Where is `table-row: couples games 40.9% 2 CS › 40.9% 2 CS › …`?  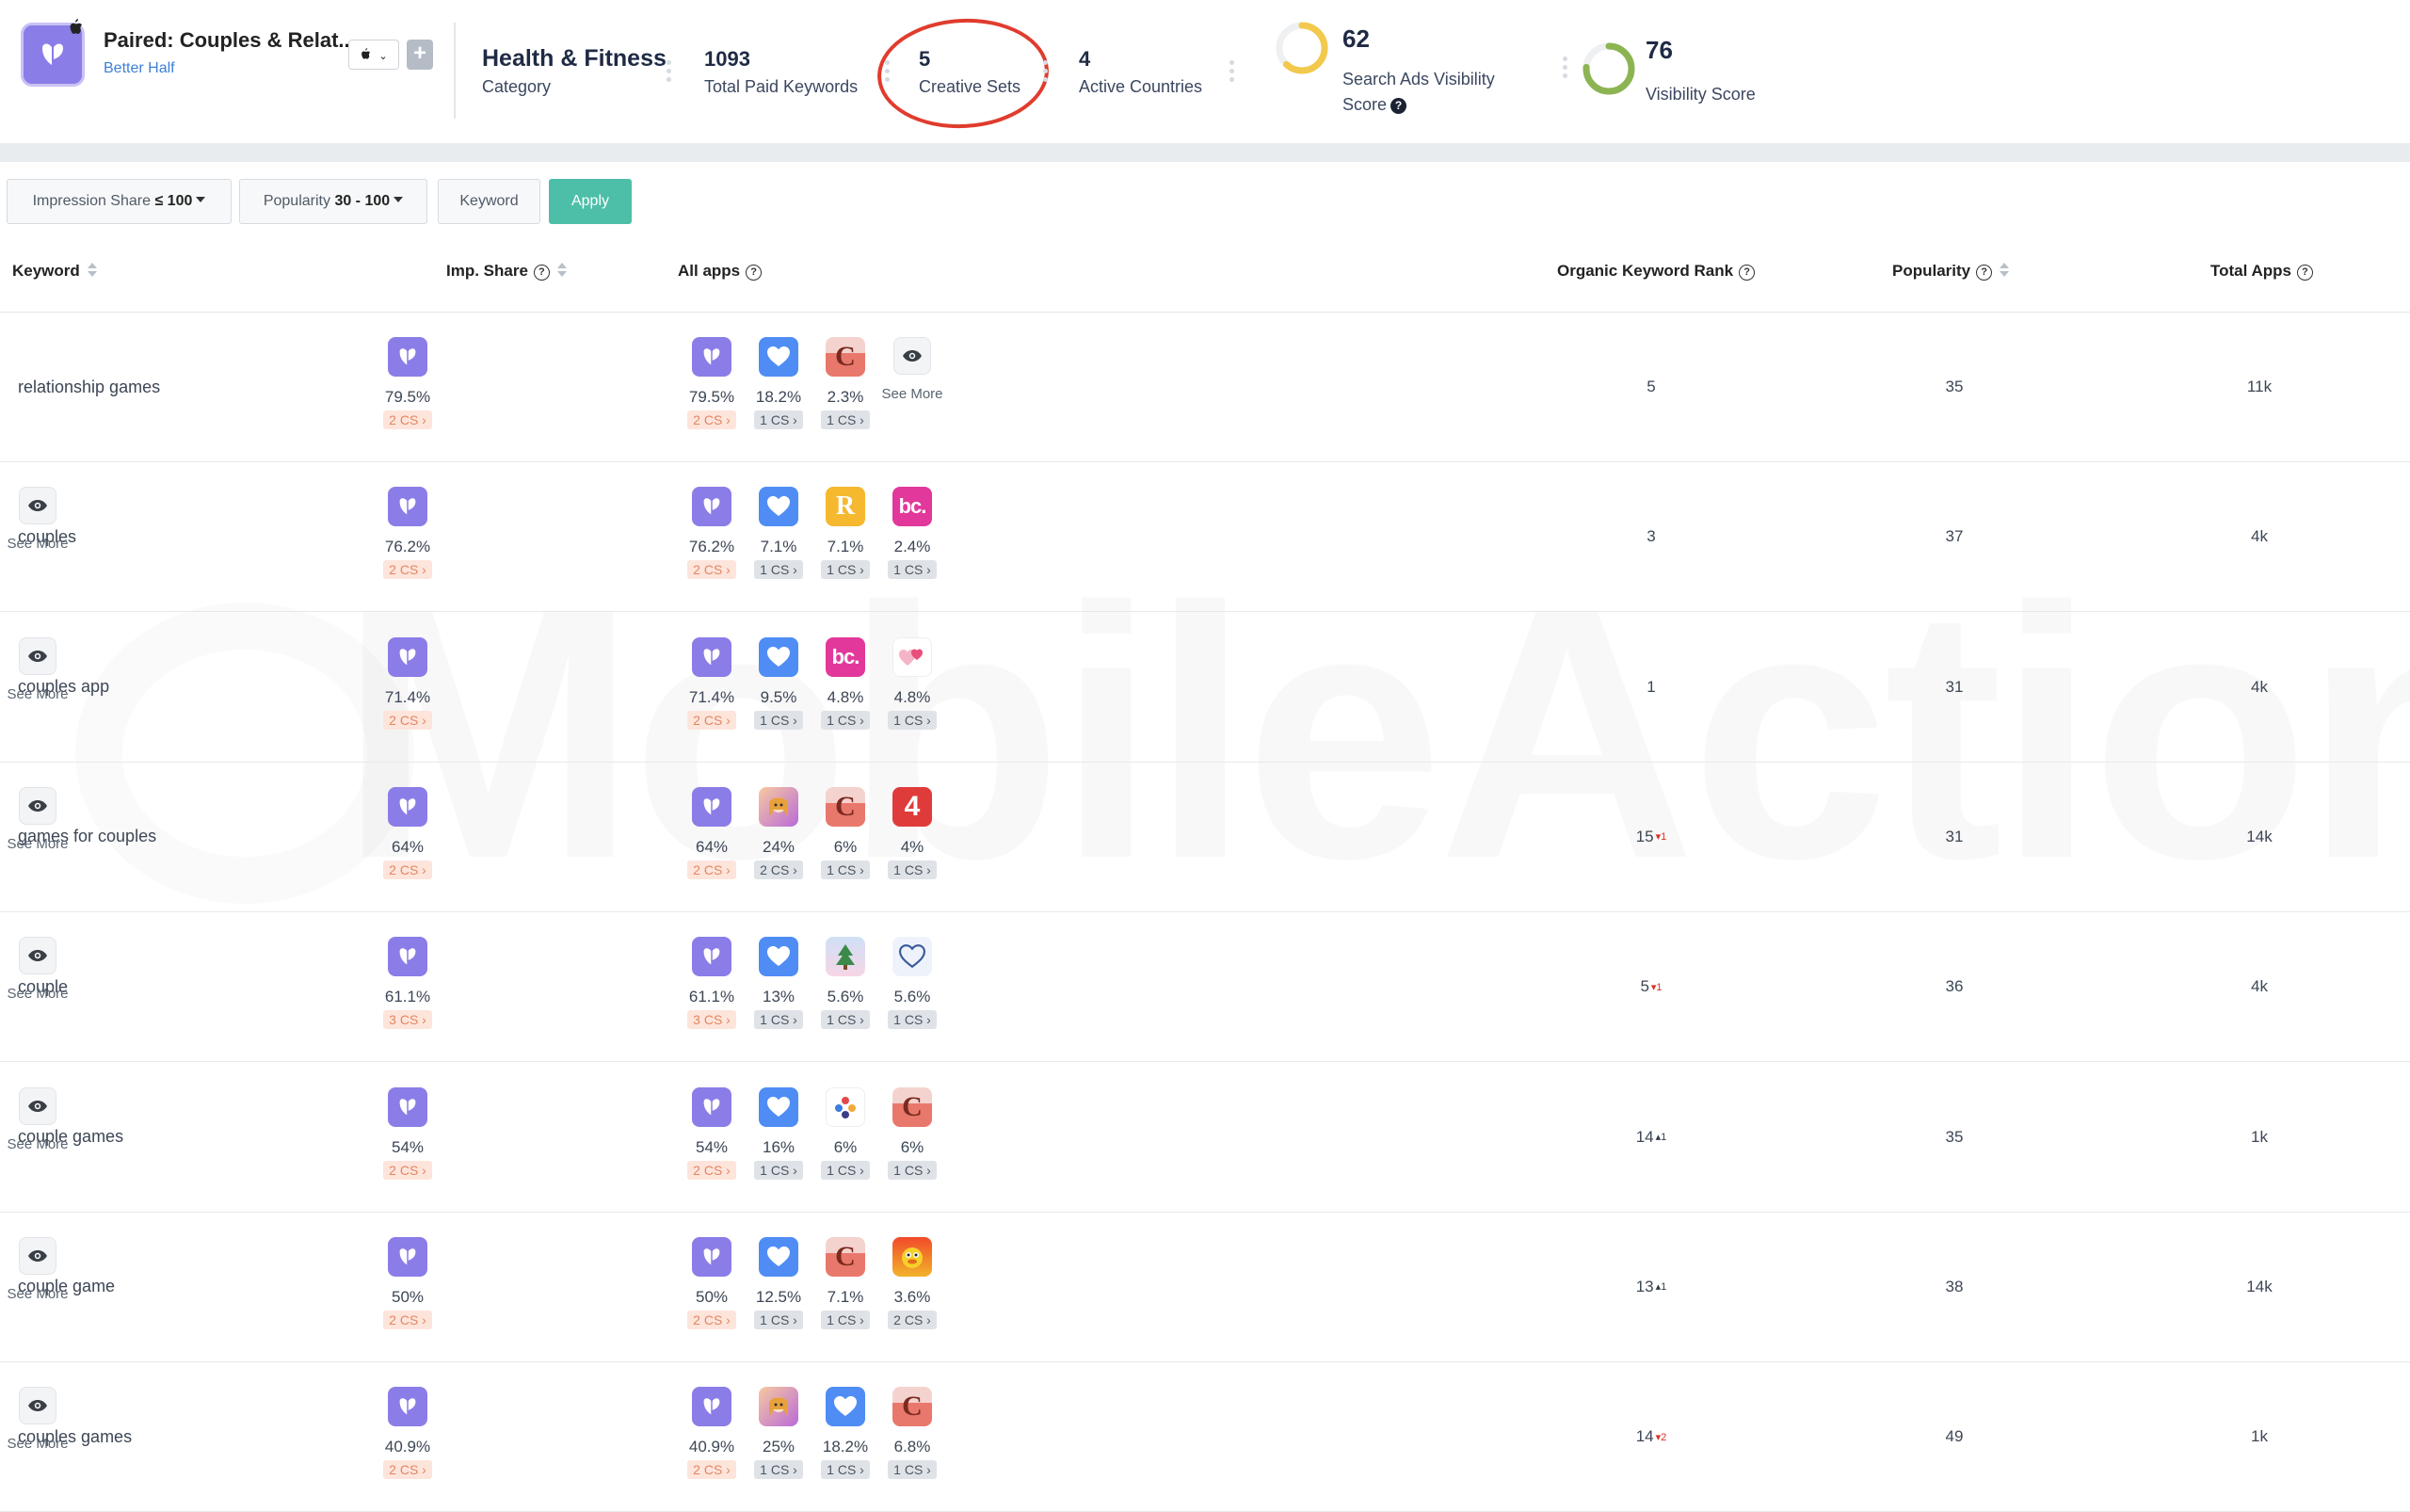
table-row: couples games 40.9% 2 CS › 40.9% 2 CS › … is located at coordinates (1205, 1437).